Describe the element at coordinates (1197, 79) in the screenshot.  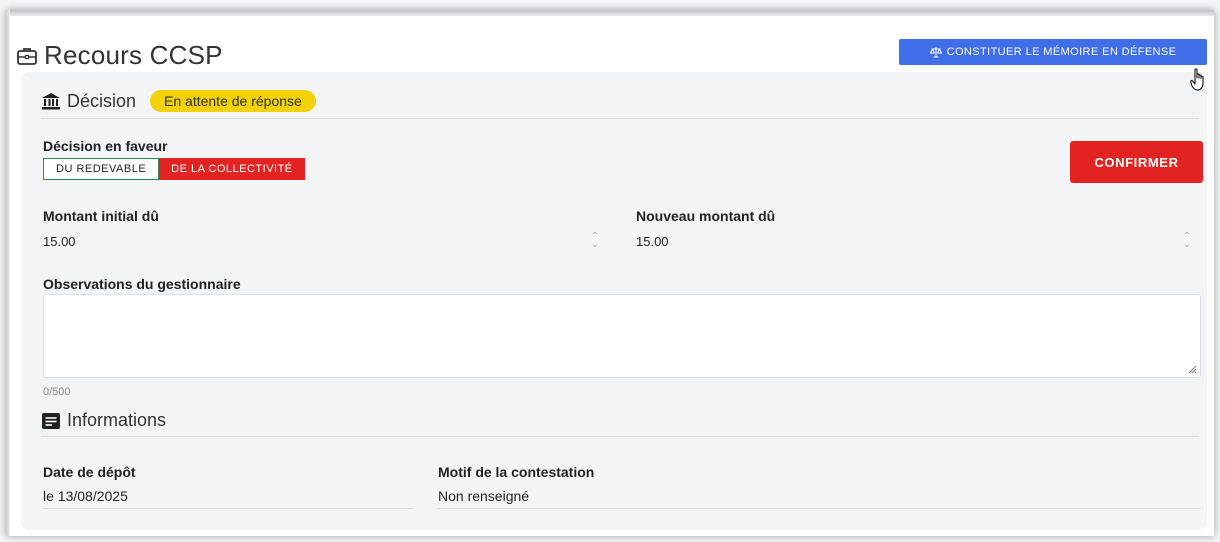
I see `hand-cursor-icon` at that location.